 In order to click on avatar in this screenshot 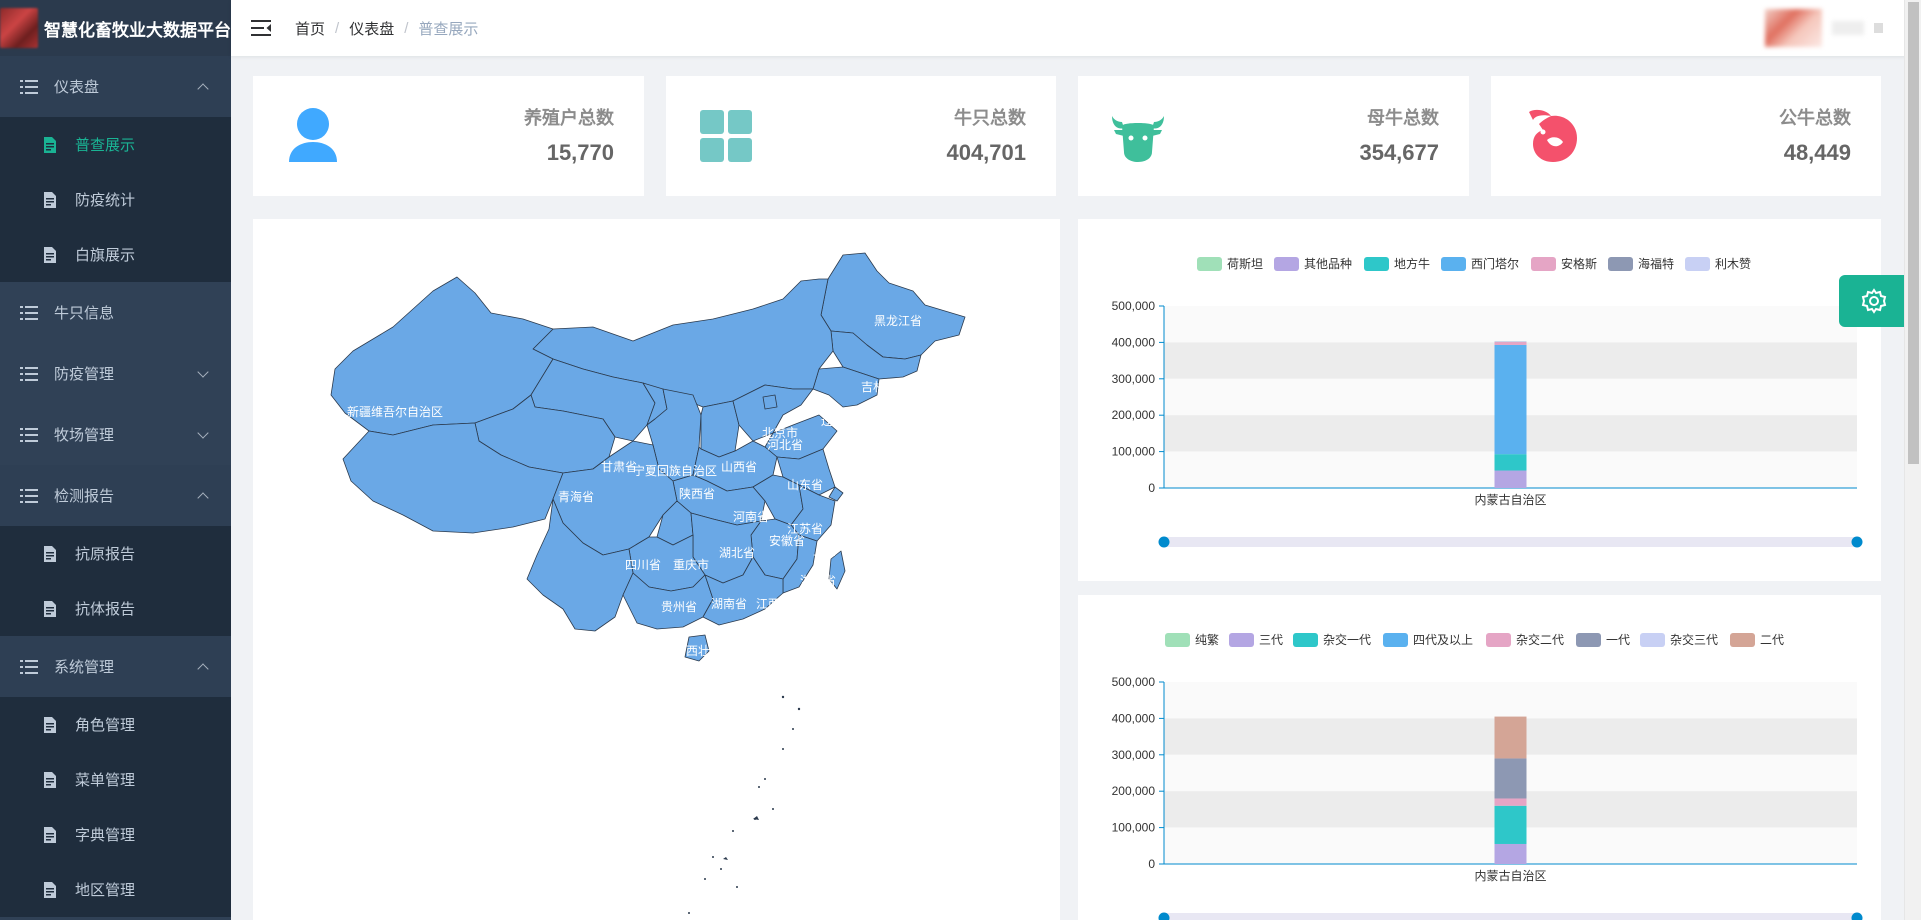, I will do `click(1793, 28)`.